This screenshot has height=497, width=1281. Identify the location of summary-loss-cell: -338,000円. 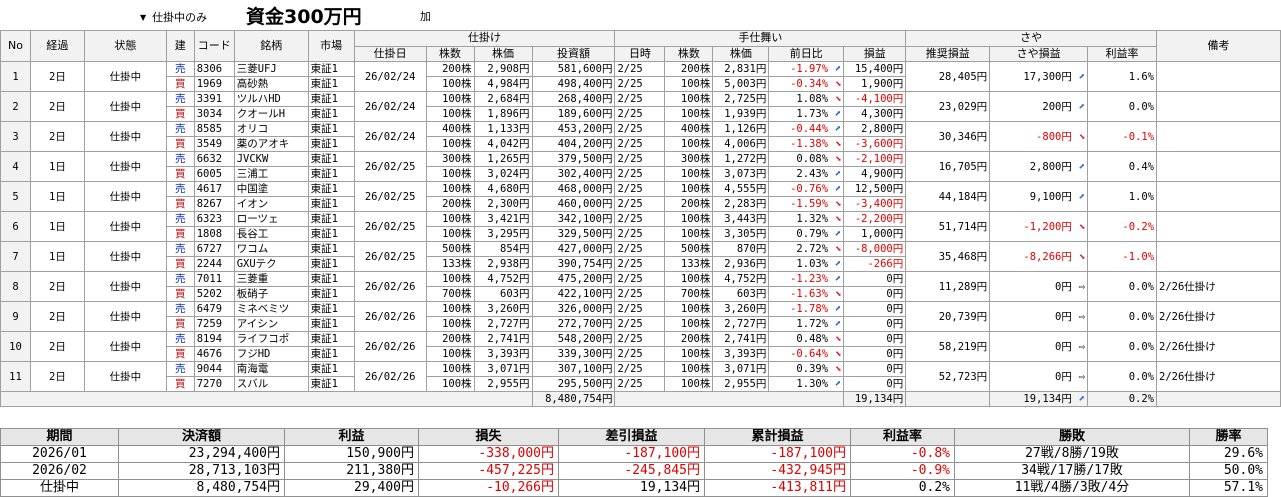
(488, 454).